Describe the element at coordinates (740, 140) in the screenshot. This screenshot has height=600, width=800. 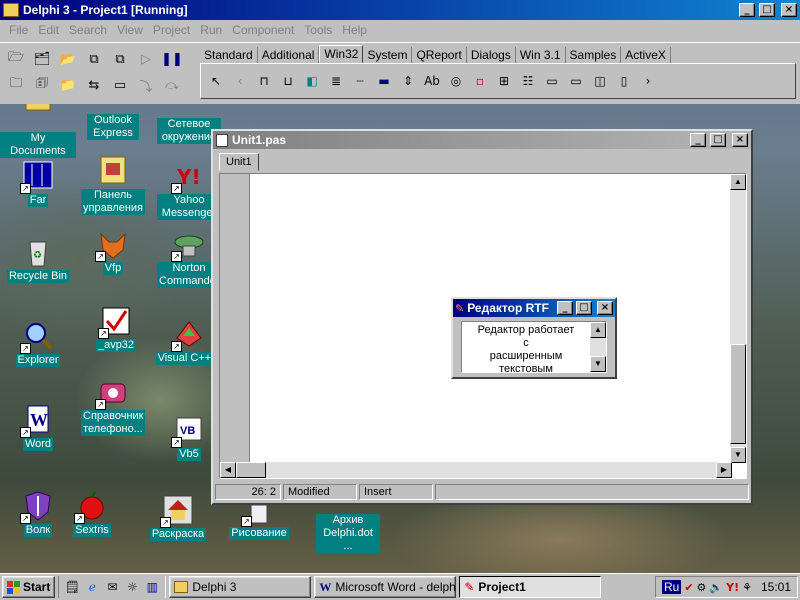
I see `editor-close-button: ×` at that location.